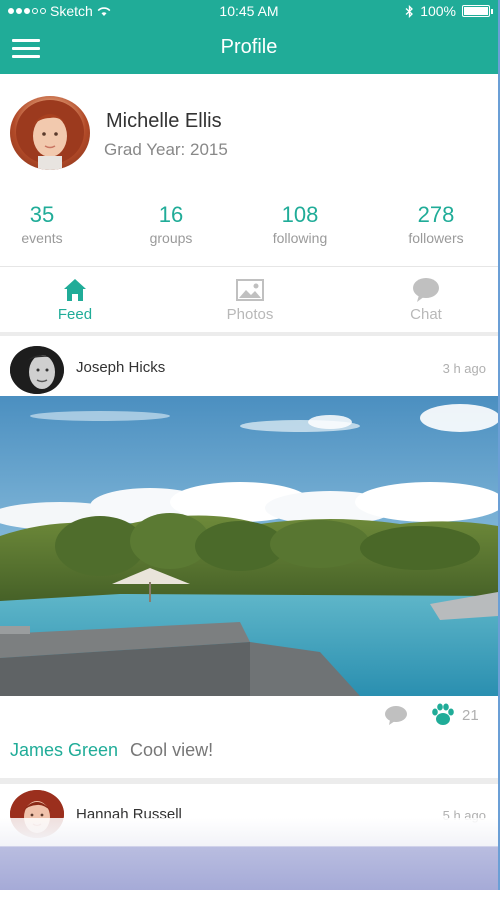 Image resolution: width=500 pixels, height=900 pixels. Describe the element at coordinates (300, 214) in the screenshot. I see `stat-value: 108` at that location.